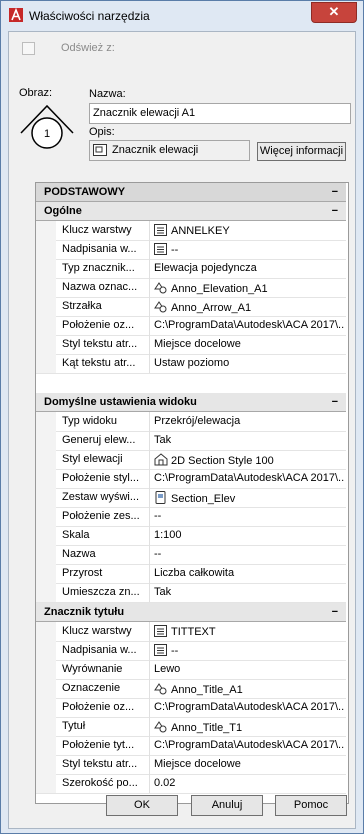  I want to click on property-row: Typ widoku Przekrój/elewacja, so click(191, 422).